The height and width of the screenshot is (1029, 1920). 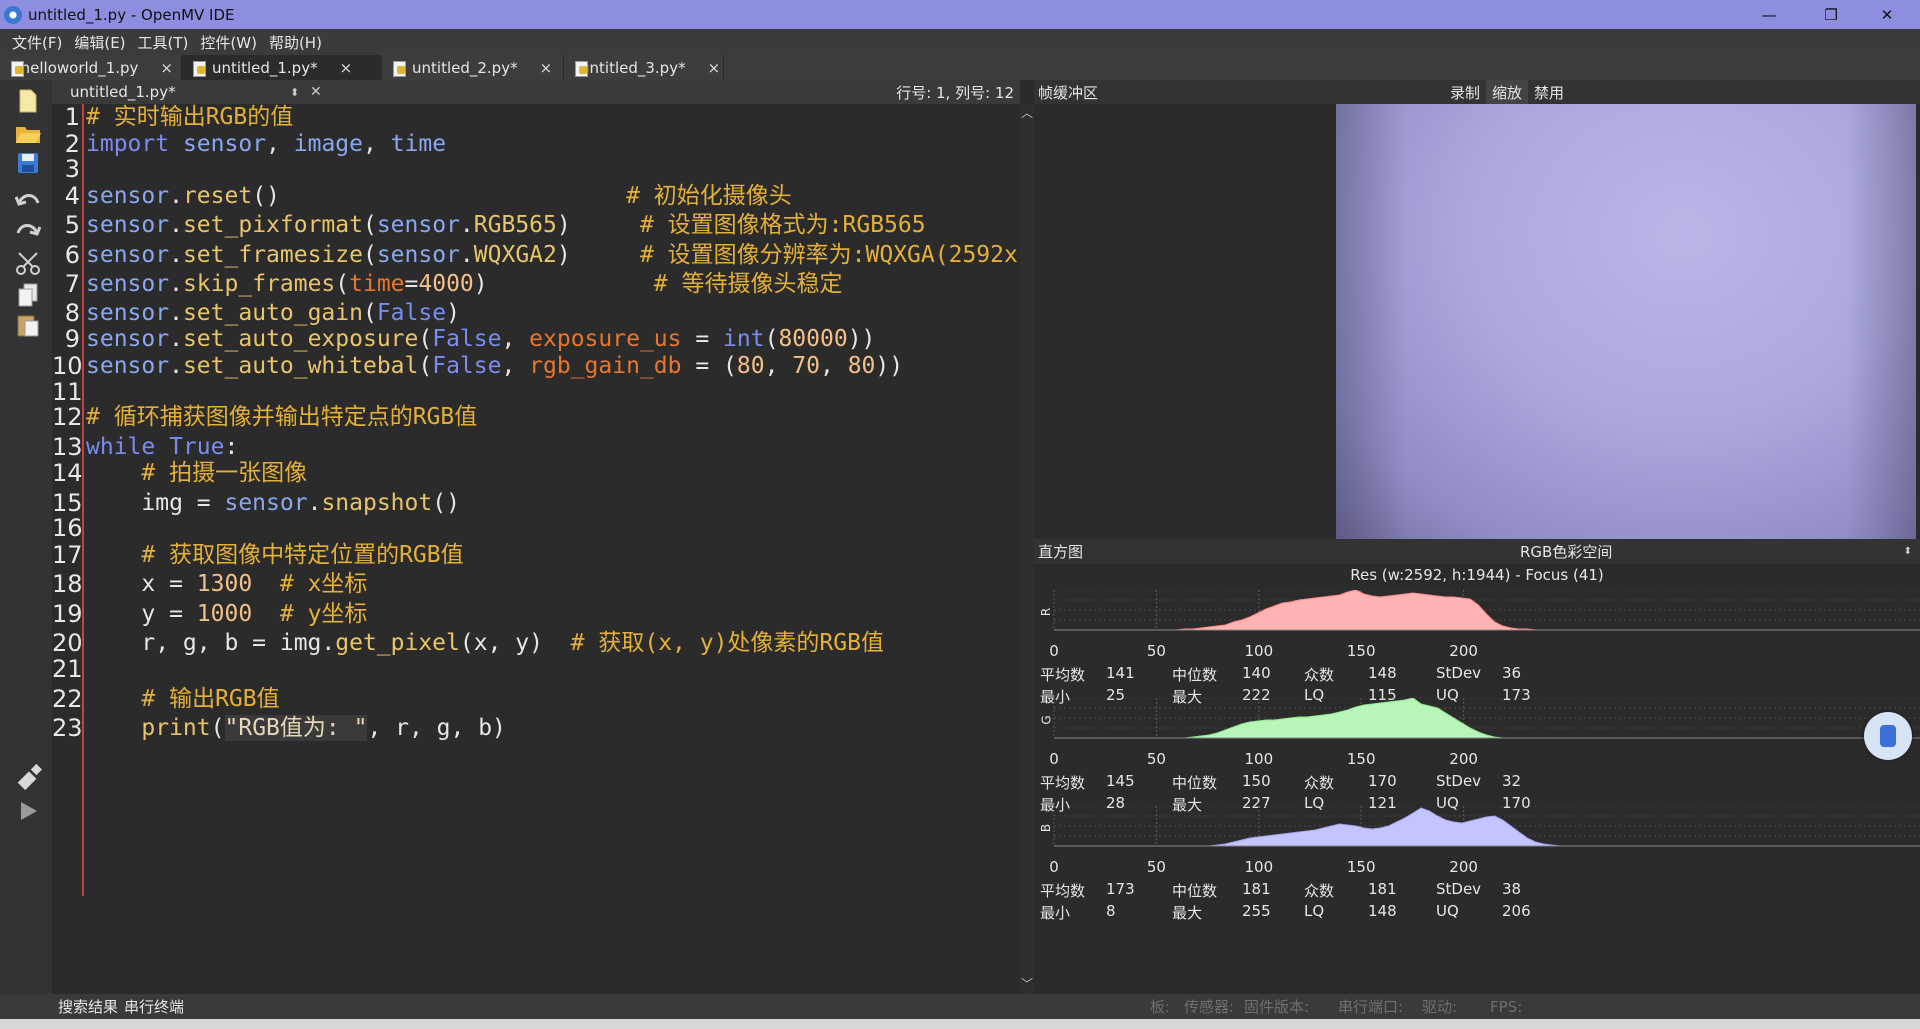 What do you see at coordinates (128, 225) in the screenshot?
I see `code-token: sensor` at bounding box center [128, 225].